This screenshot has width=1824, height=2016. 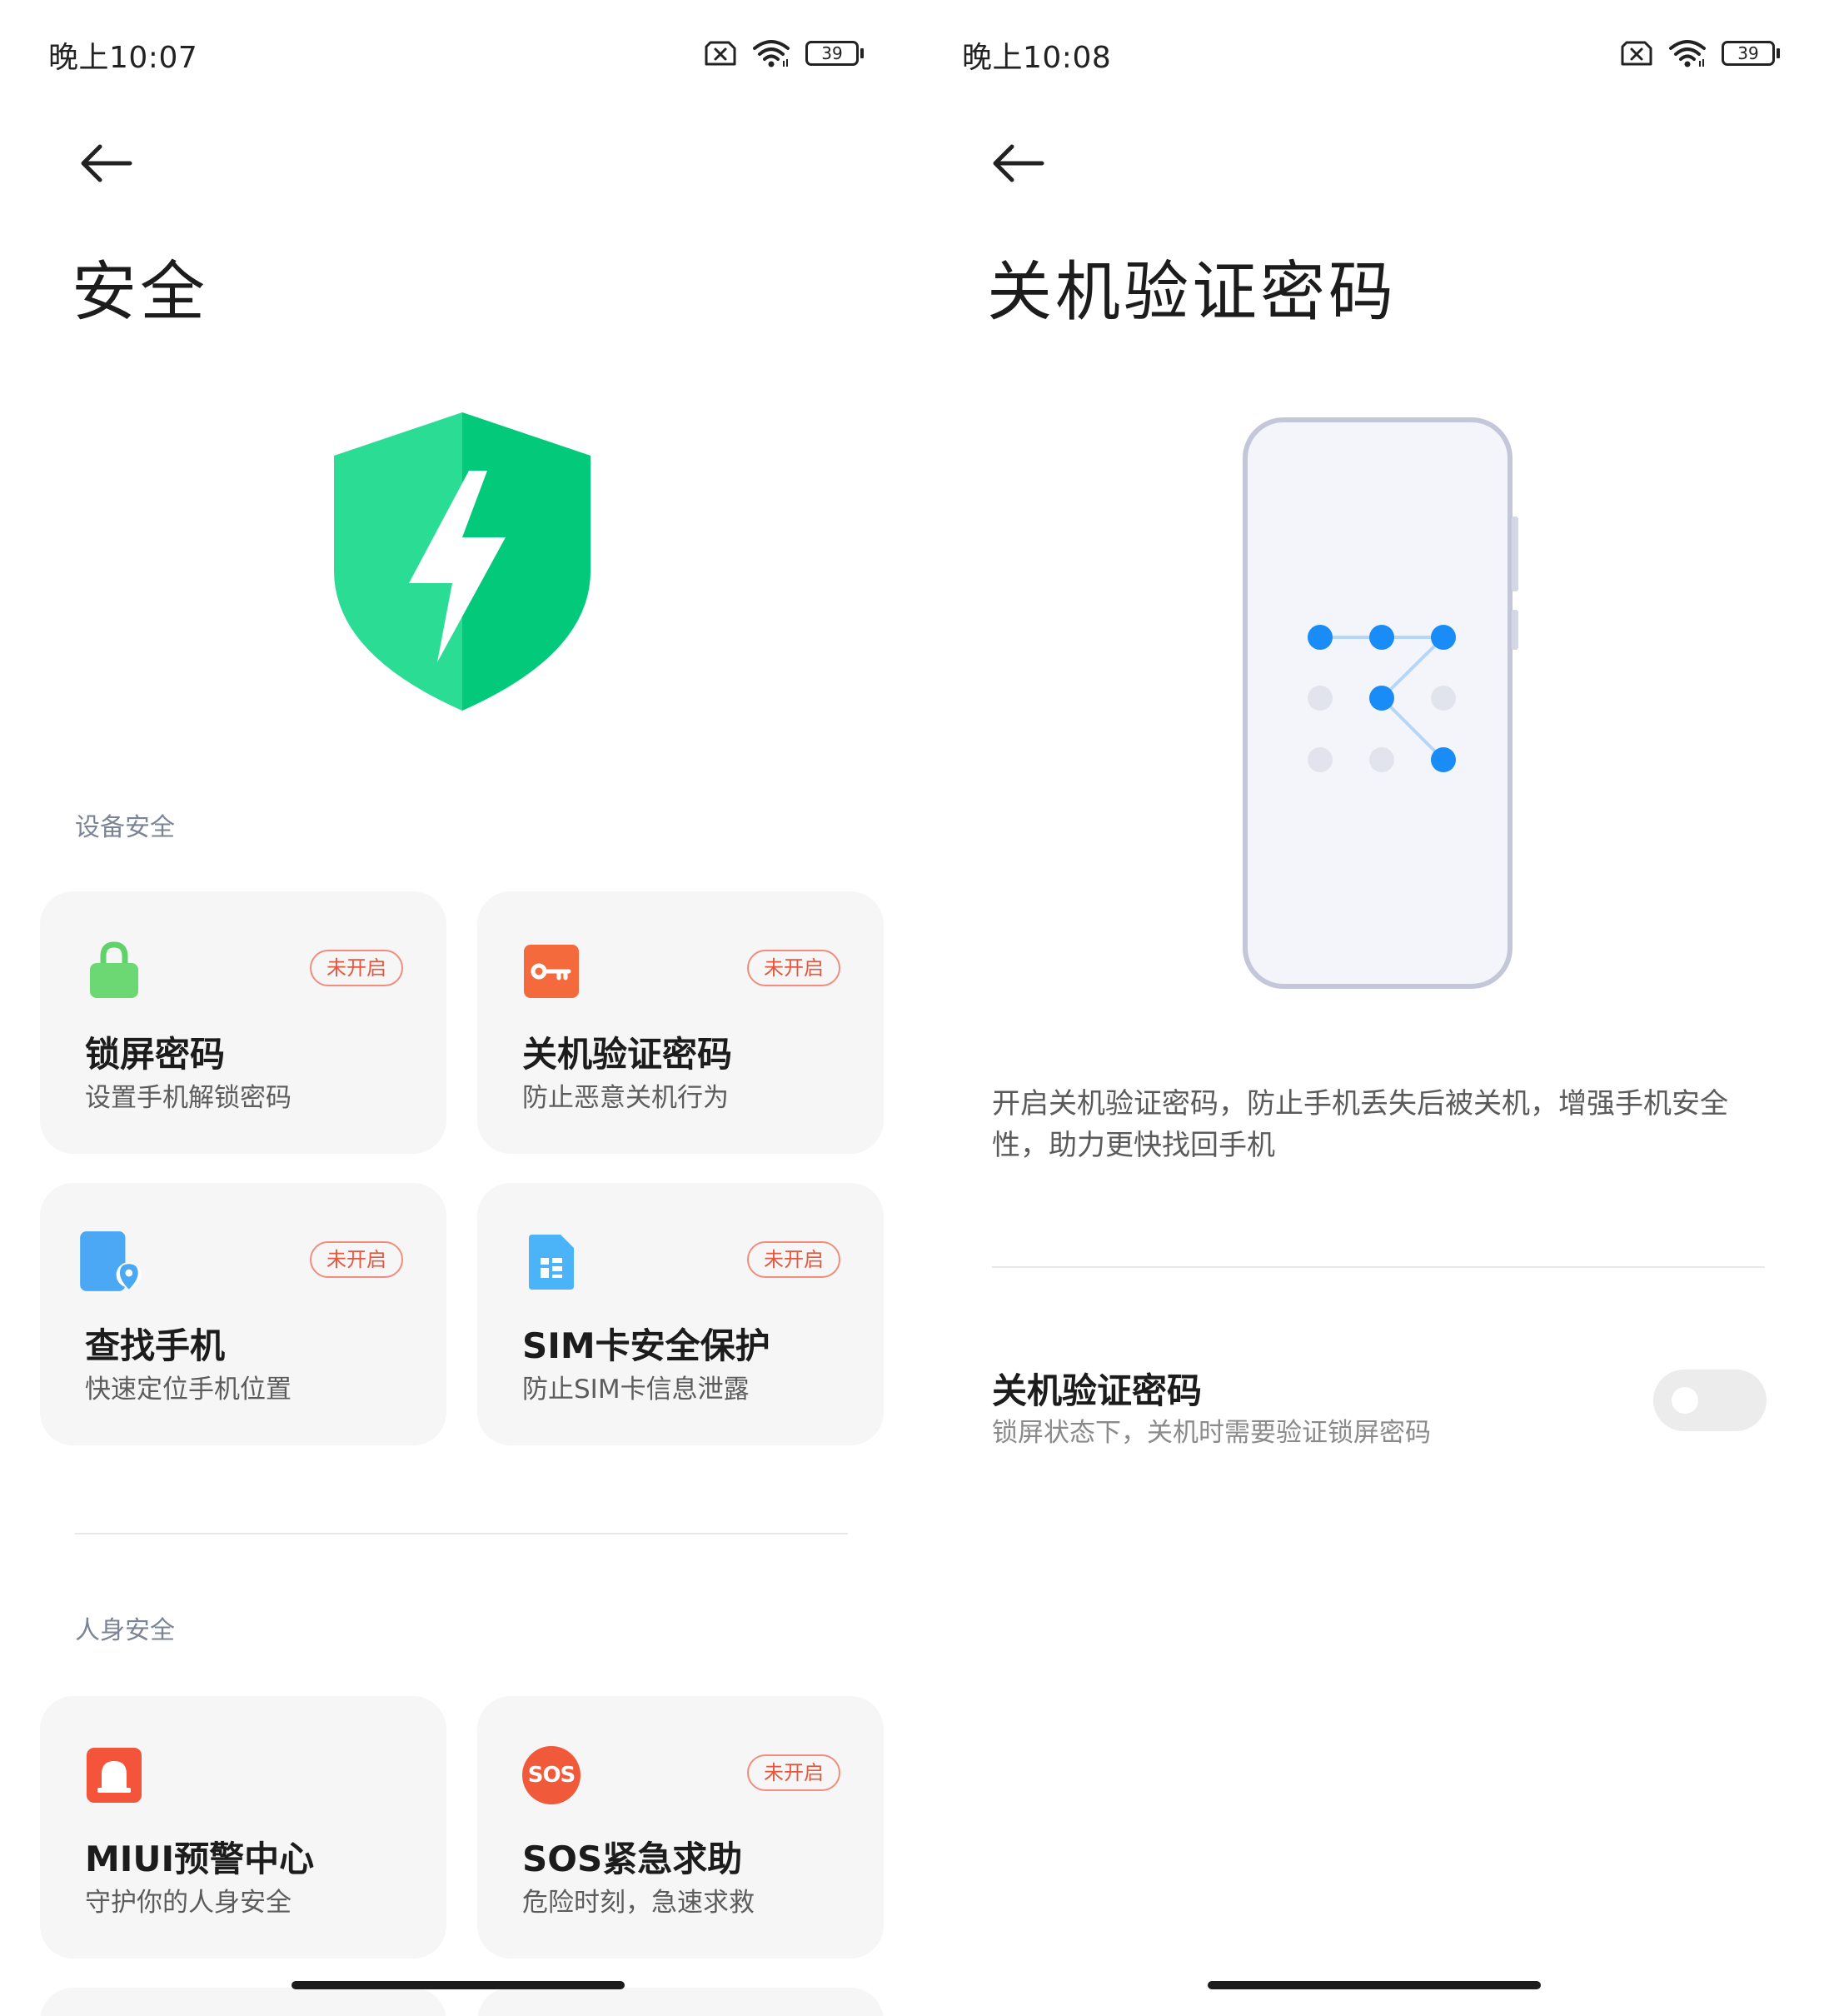 What do you see at coordinates (114, 1776) in the screenshot?
I see `alarm-icon` at bounding box center [114, 1776].